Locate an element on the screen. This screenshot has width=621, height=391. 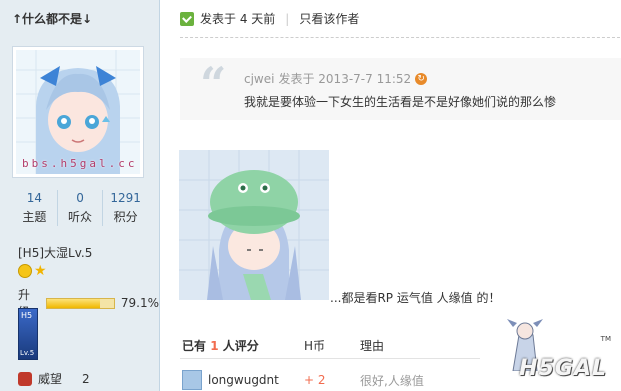
rating-count-number: 1 is located at coordinates (214, 346).